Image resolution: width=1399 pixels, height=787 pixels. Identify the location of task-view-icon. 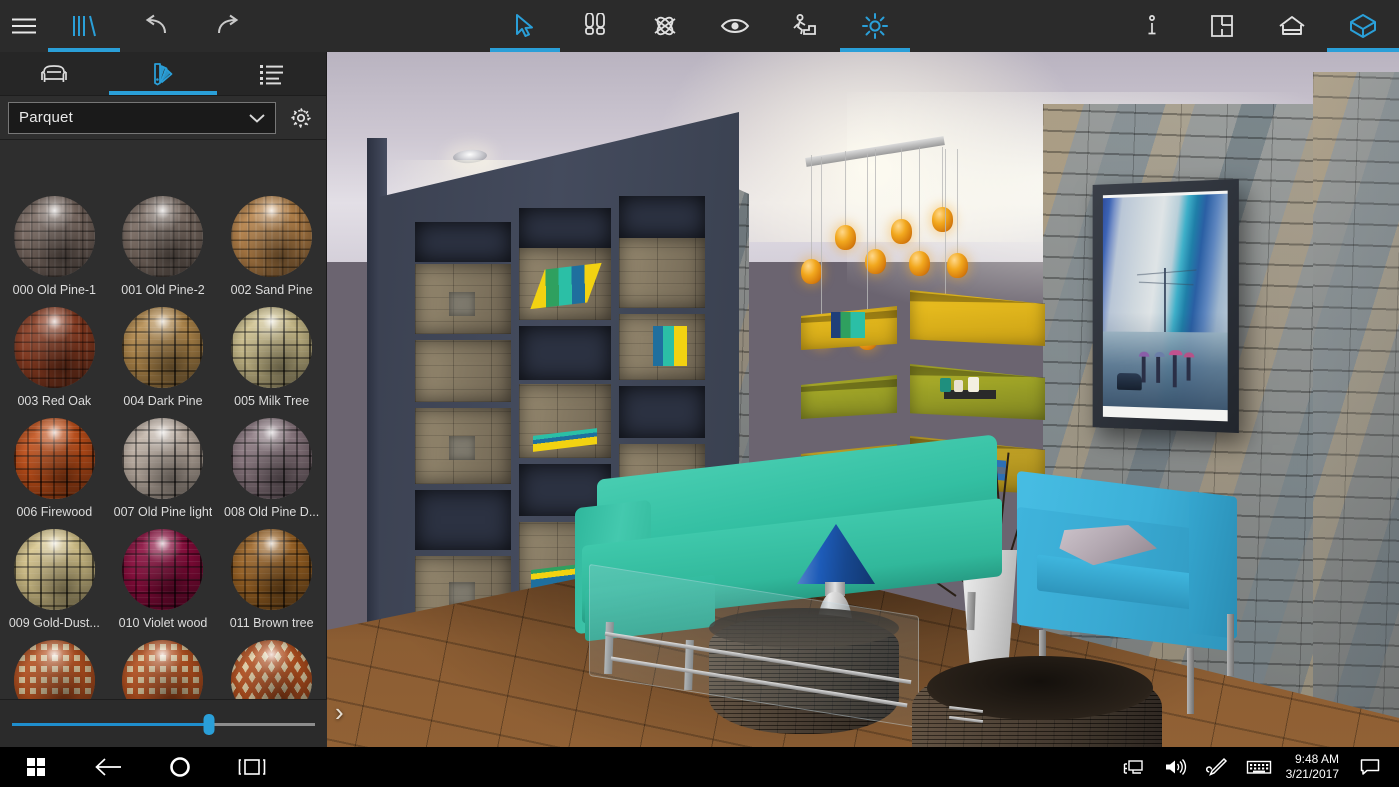
(252, 767).